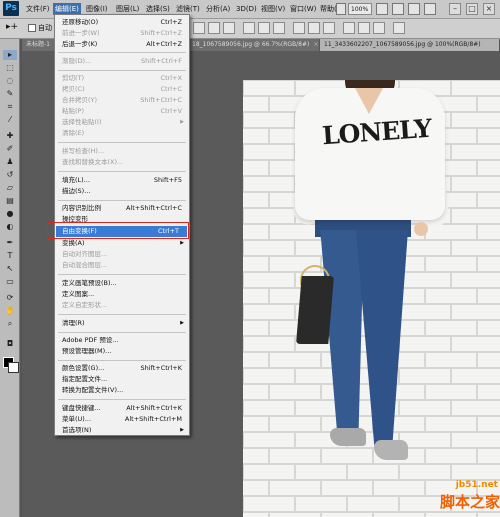 The height and width of the screenshot is (517, 500). I want to click on screen-toggle-icon, so click(430, 9).